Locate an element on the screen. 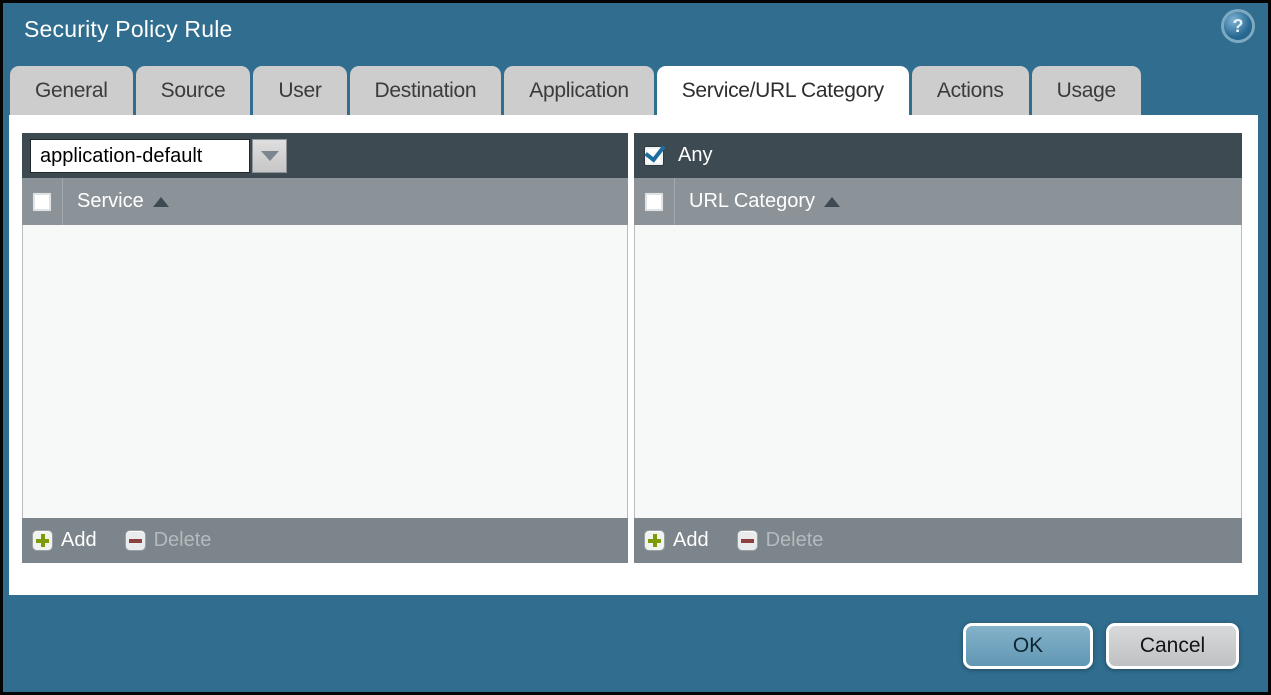  service-select-all-cell is located at coordinates (42, 201).